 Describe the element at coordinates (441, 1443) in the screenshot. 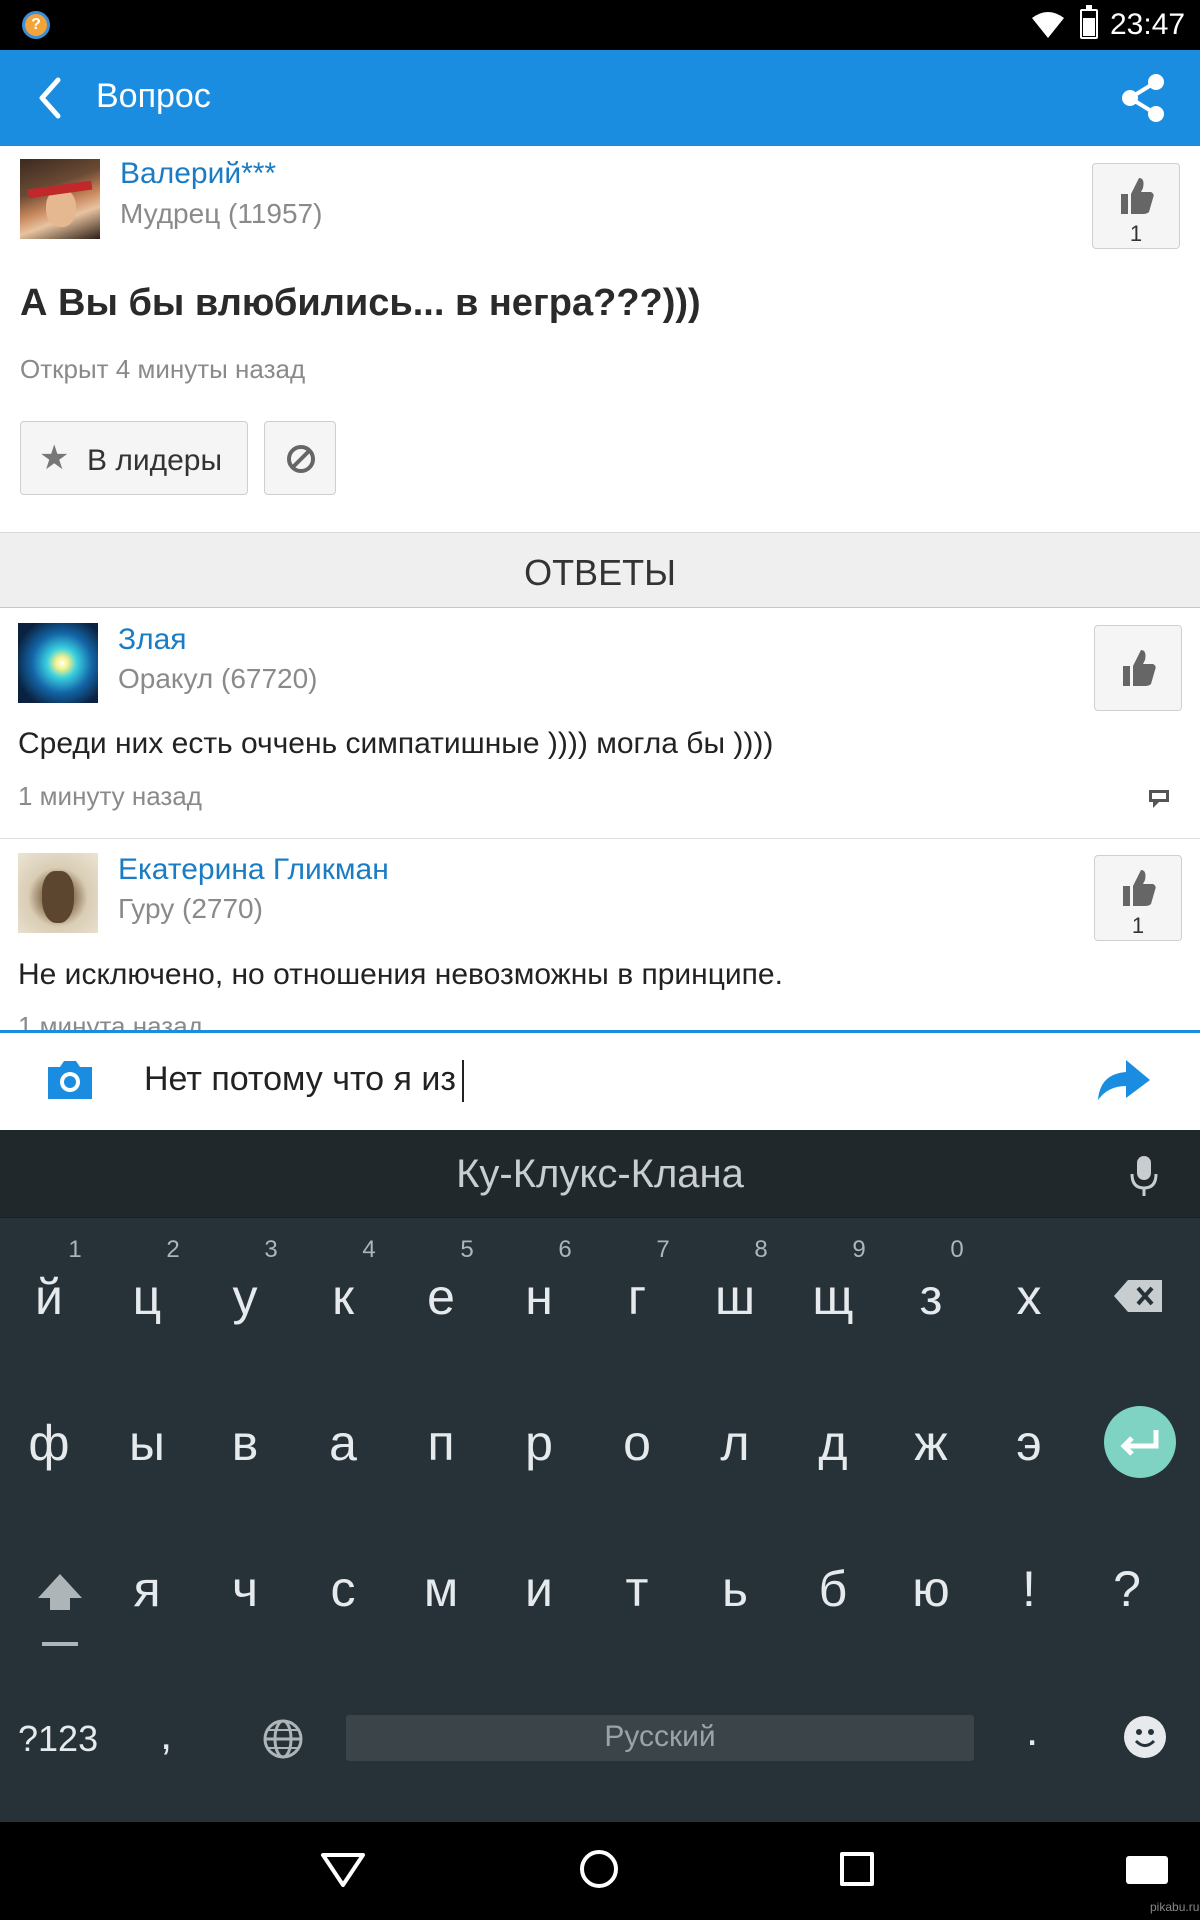

I see `key: п` at that location.